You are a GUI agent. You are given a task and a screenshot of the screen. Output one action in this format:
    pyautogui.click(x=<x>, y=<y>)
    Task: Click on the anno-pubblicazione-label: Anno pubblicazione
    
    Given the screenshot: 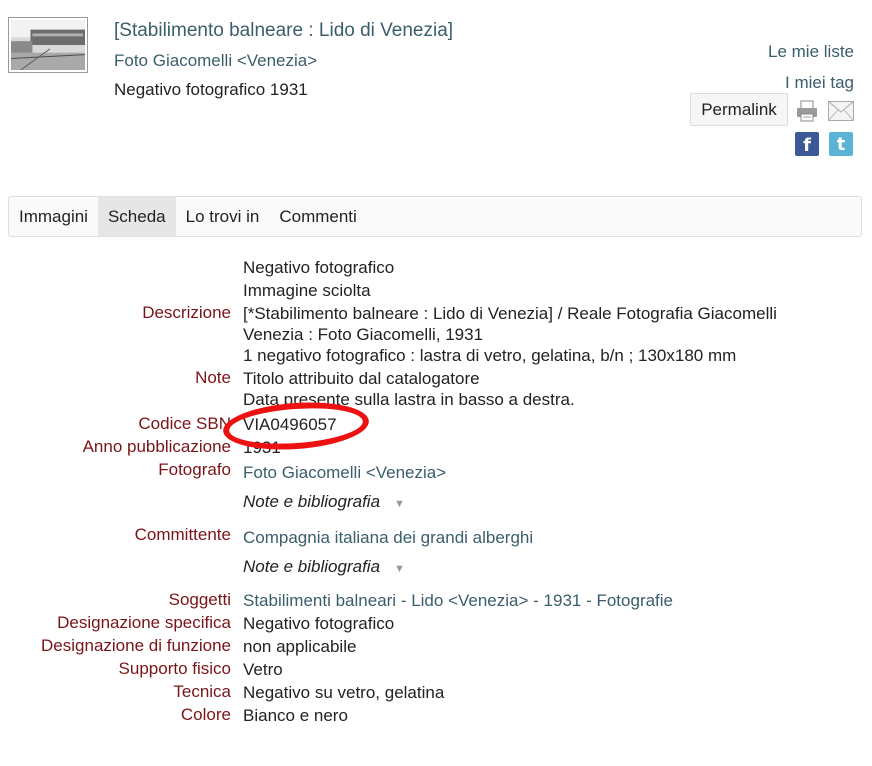 What is the action you would take?
    pyautogui.click(x=156, y=446)
    